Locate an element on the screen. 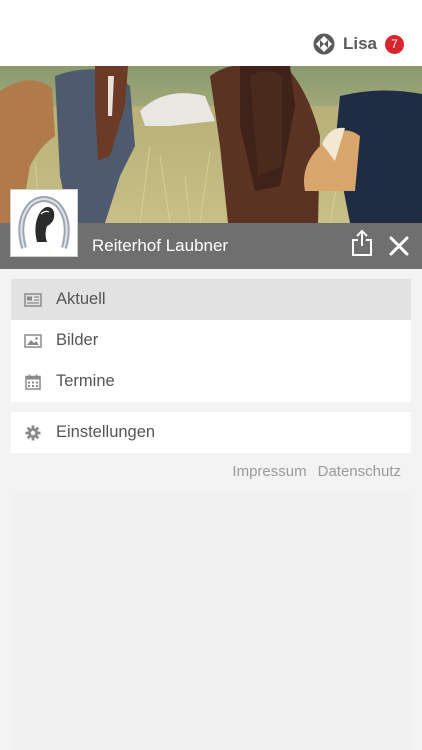  menu-item-aktuell: Aktuell is located at coordinates (211, 299).